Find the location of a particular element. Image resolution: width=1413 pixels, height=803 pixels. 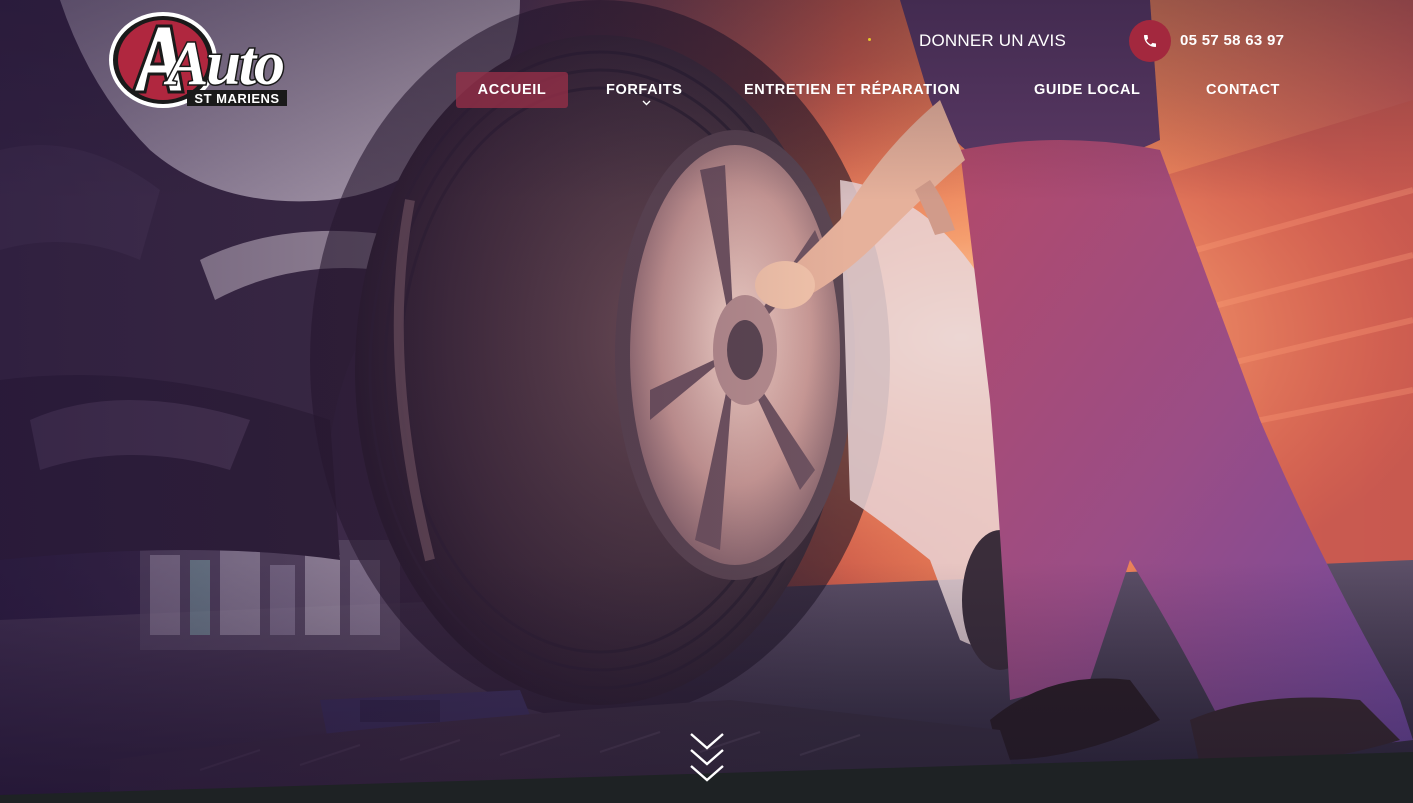

site-logo: Auto ST MARIENS is located at coordinates (198, 60).